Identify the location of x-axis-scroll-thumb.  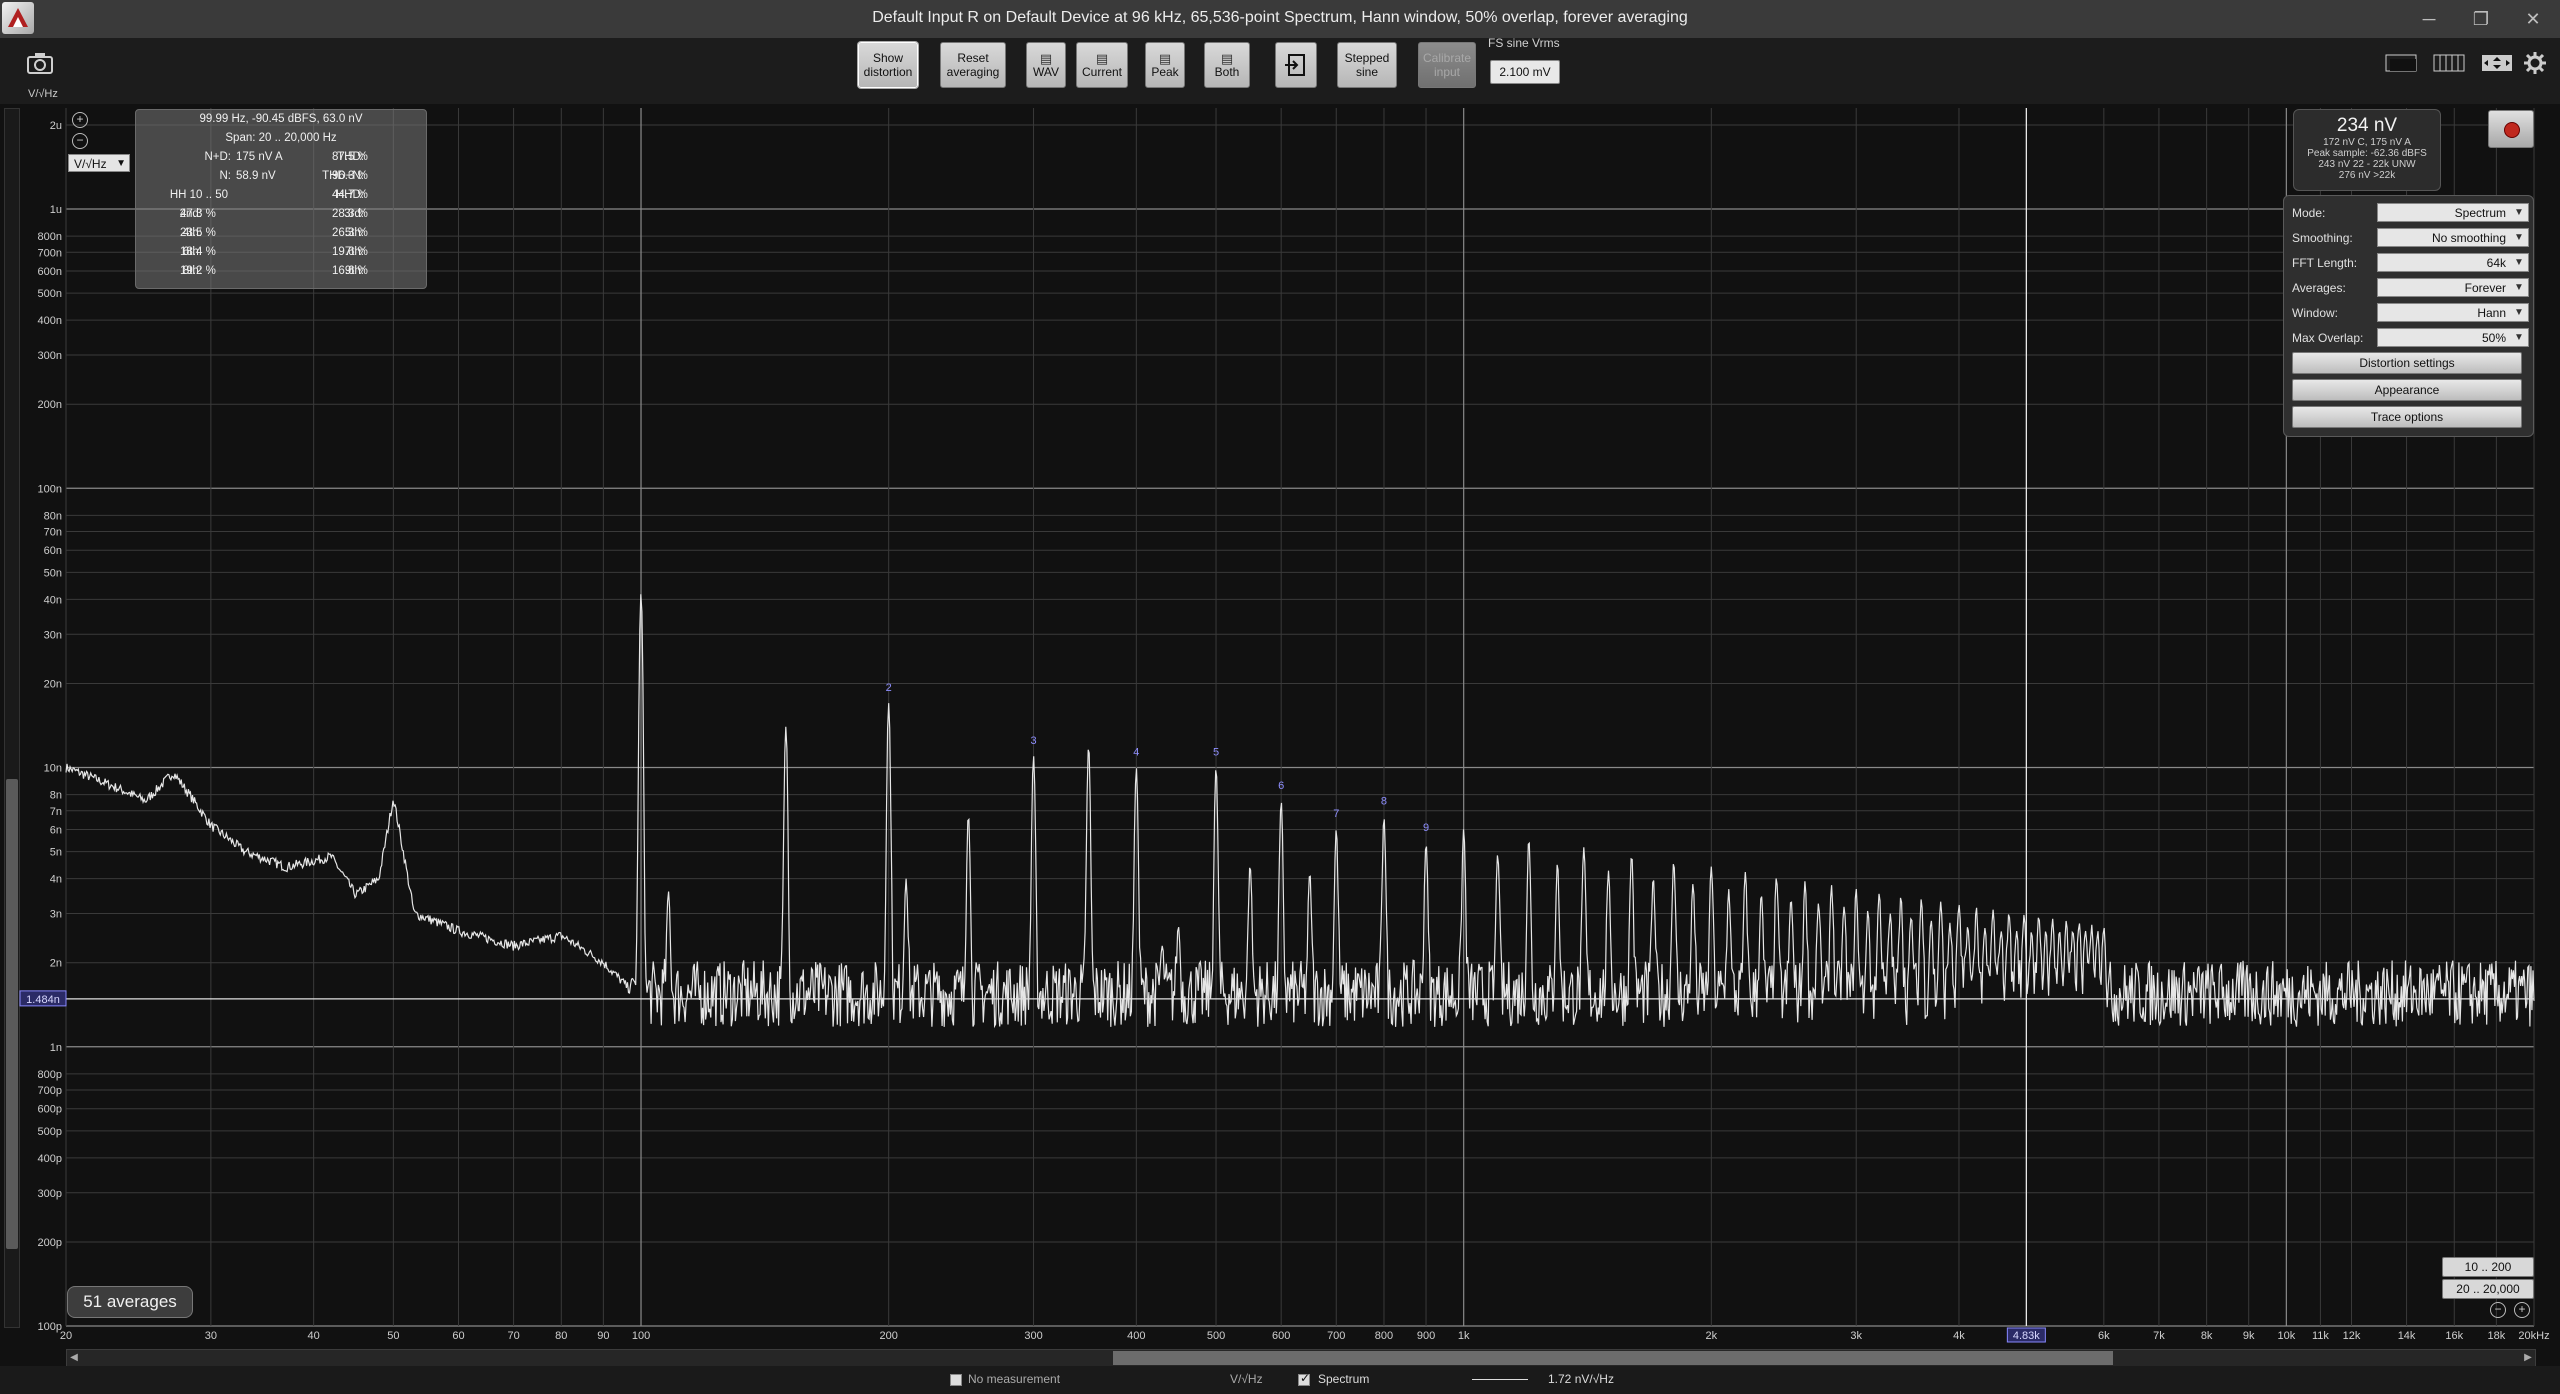
(1613, 1358).